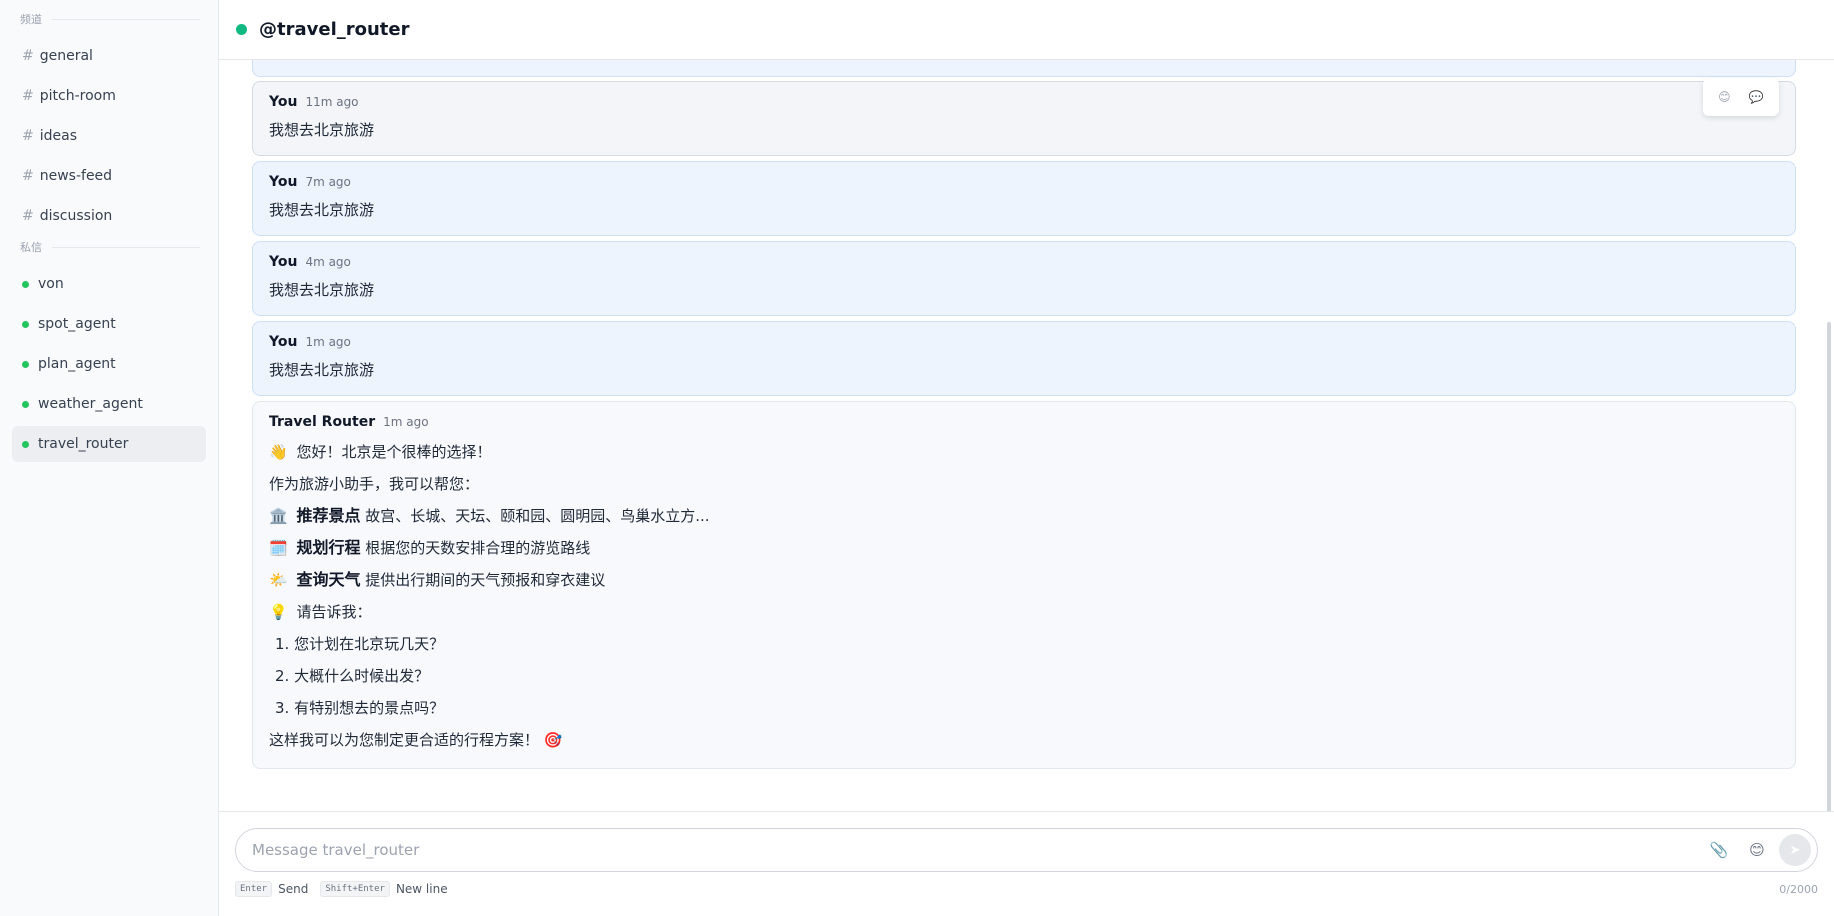 The width and height of the screenshot is (1834, 916). I want to click on intro-text: 作为旅游小助手，我可以帮您：, so click(374, 484).